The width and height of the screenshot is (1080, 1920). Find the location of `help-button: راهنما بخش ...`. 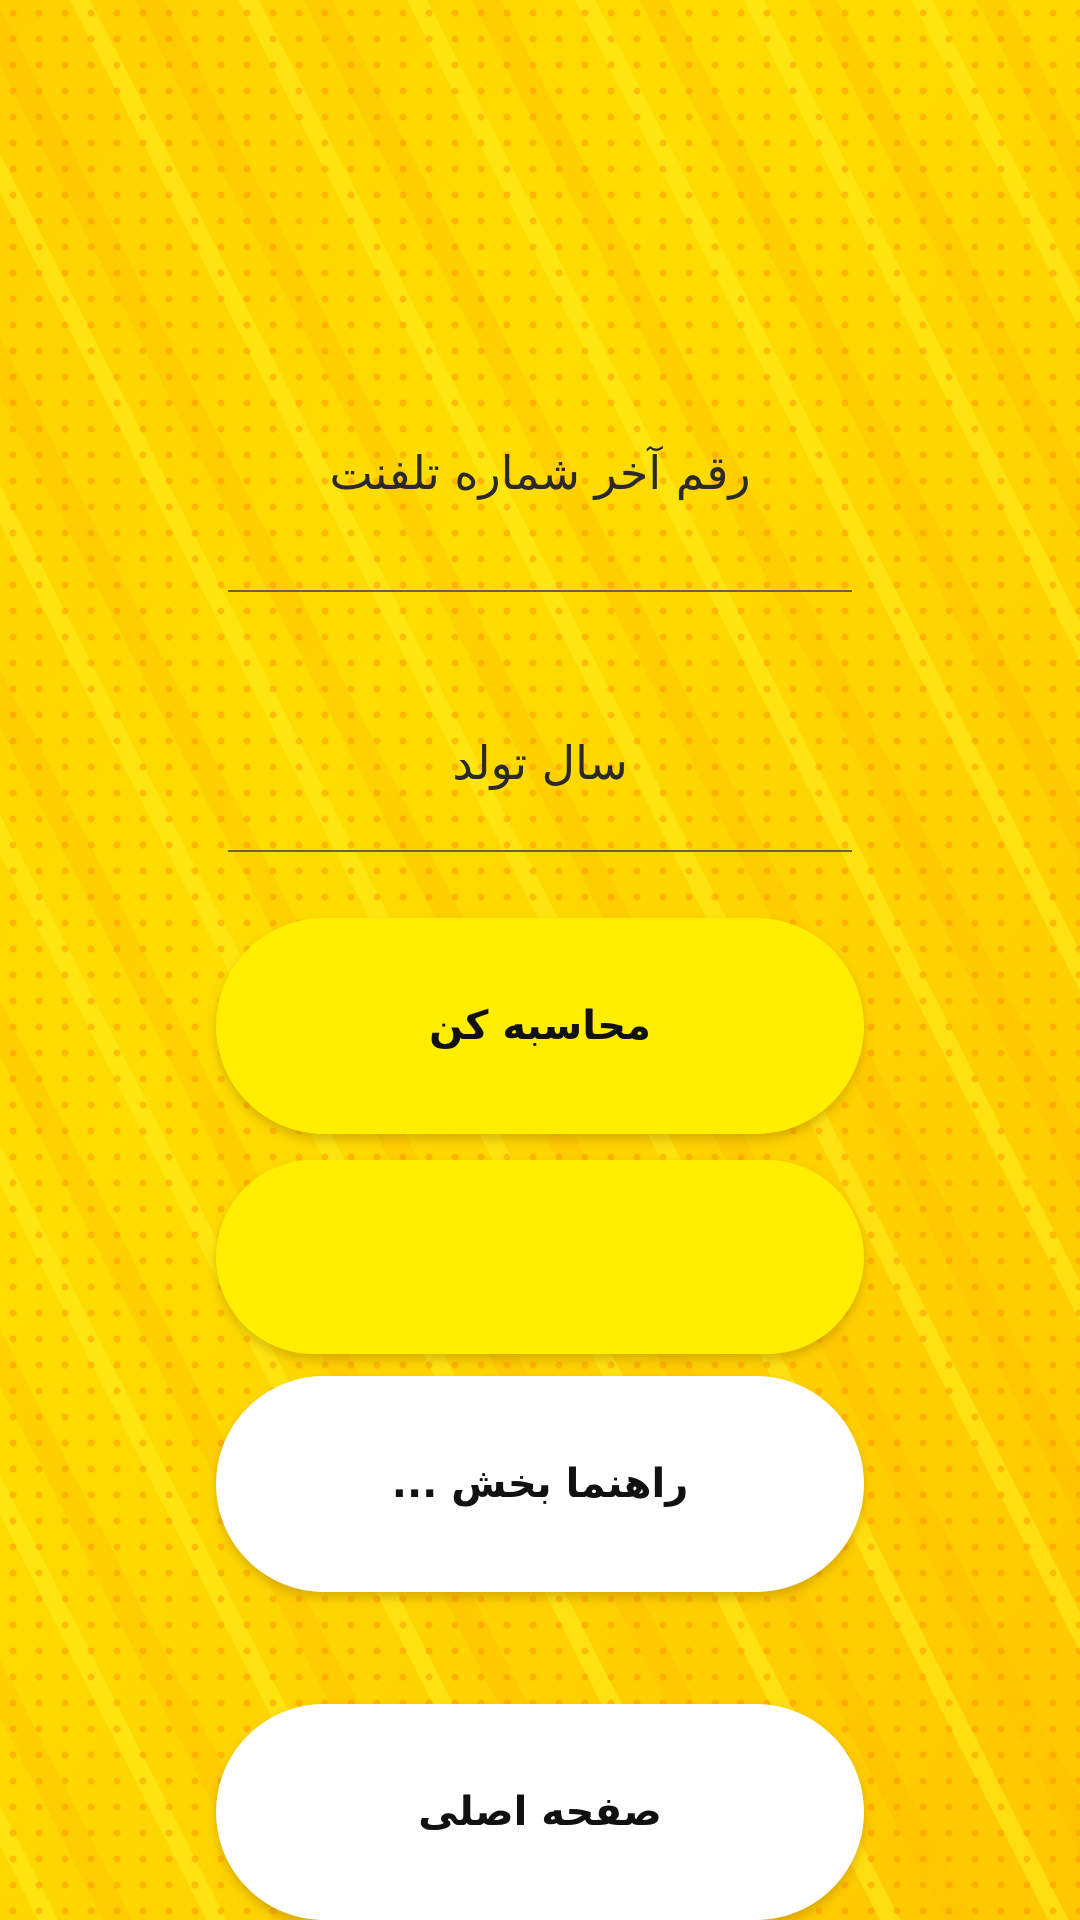

help-button: راهنما بخش ... is located at coordinates (540, 1484).